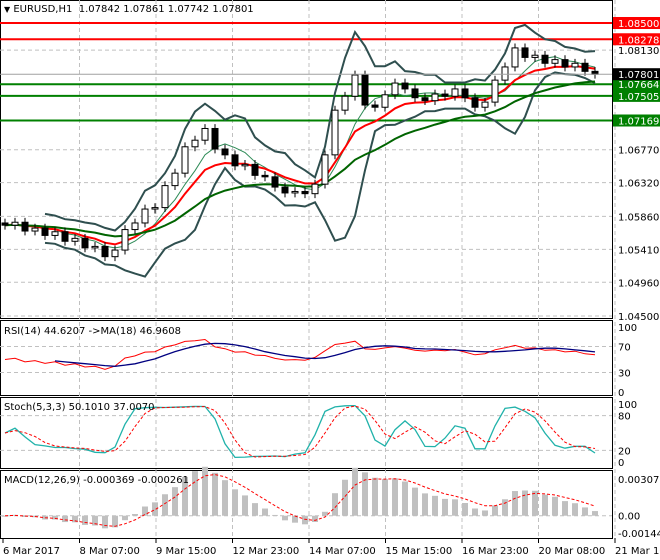 The height and width of the screenshot is (560, 660). Describe the element at coordinates (31, 551) in the screenshot. I see `x-tick-label: 6 Mar 2017` at that location.